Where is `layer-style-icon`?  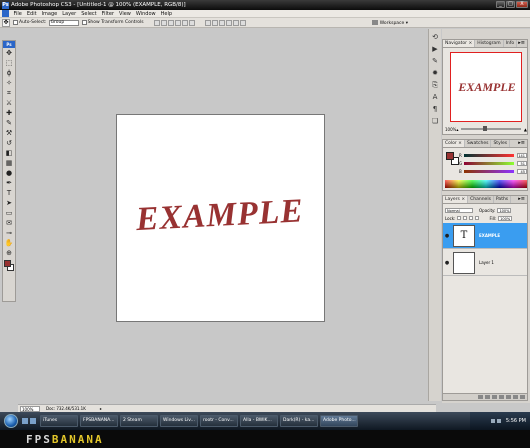
layer-style-icon is located at coordinates (487, 397).